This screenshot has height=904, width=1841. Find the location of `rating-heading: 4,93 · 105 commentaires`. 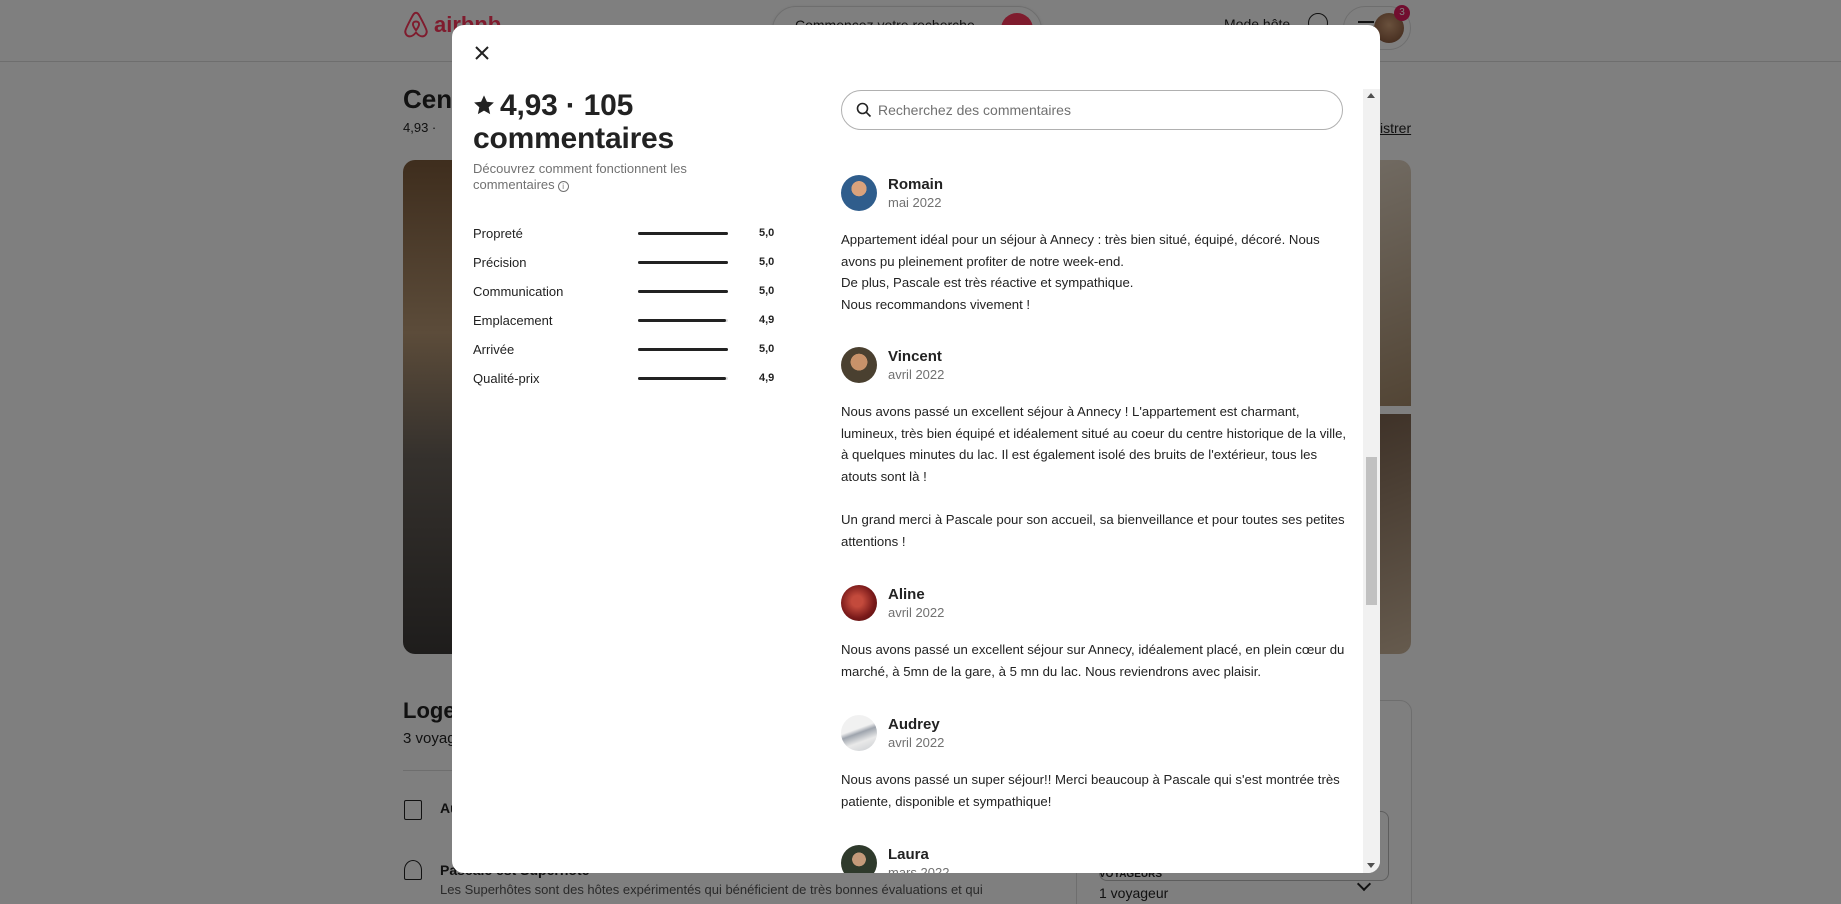

rating-heading: 4,93 · 105 commentaires is located at coordinates (618, 122).